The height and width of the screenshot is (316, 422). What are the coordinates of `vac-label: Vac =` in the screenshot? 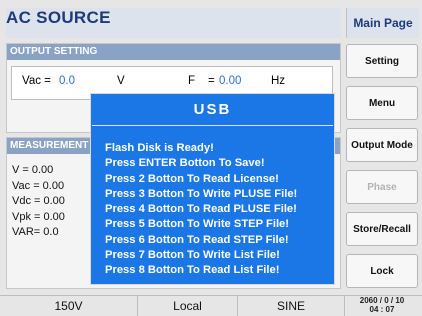 It's located at (36, 81).